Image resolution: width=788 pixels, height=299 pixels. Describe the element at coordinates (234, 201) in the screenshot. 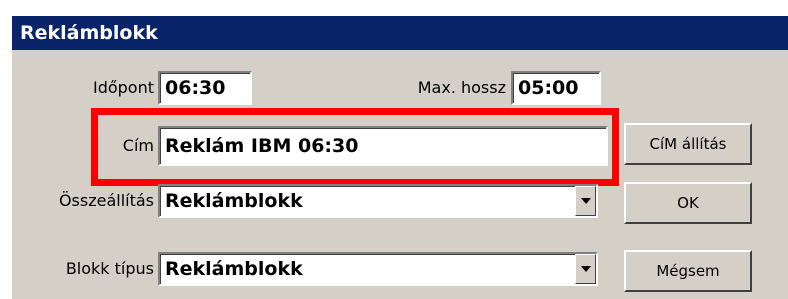

I see `osszeallitas-value: Reklámblokk` at that location.